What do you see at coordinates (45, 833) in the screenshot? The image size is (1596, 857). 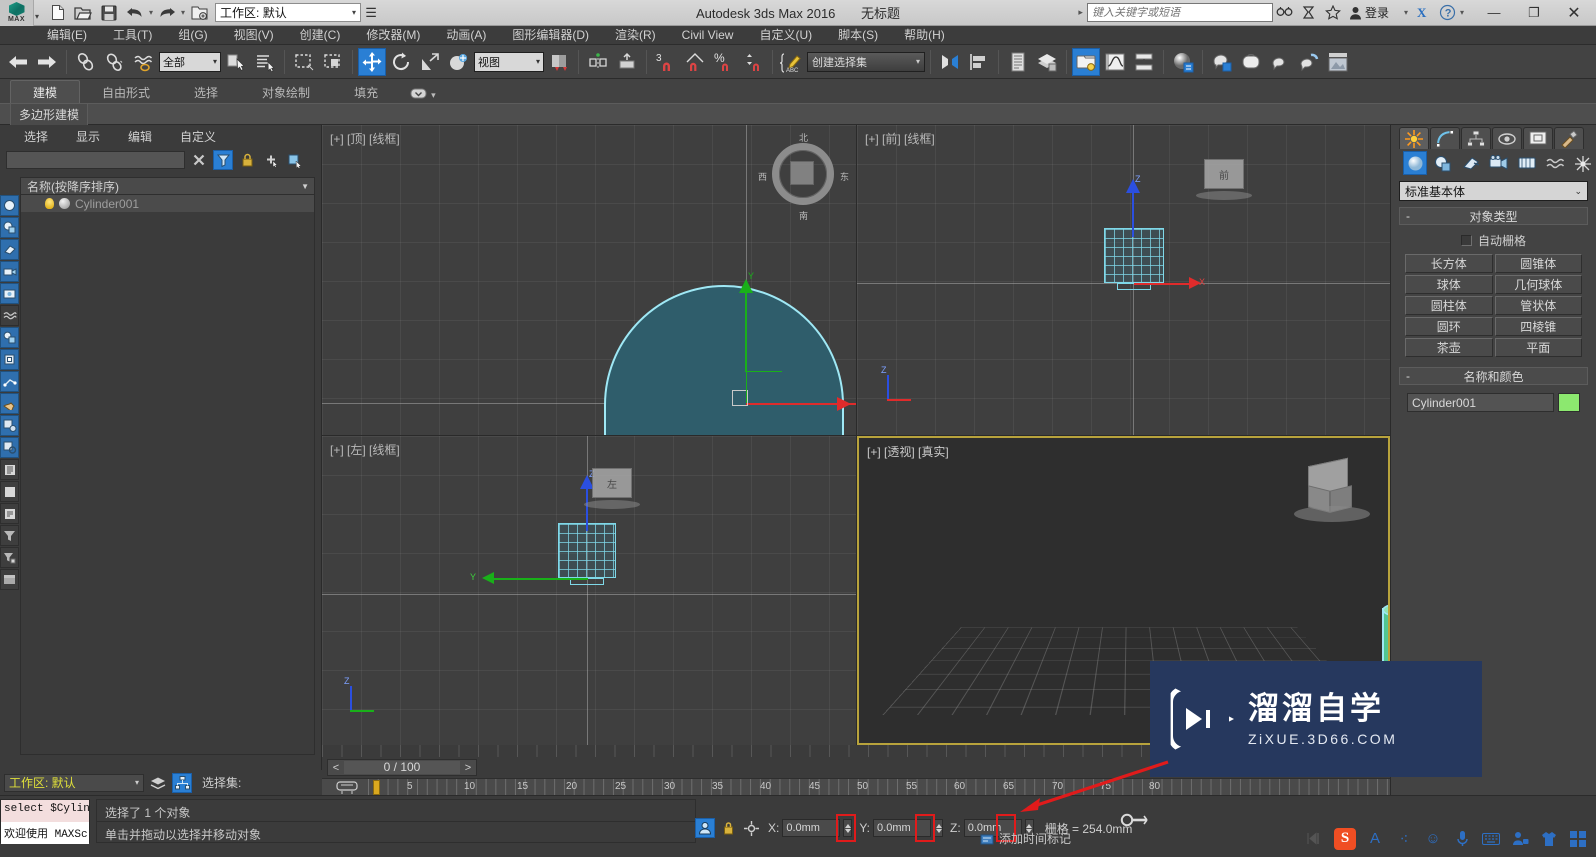 I see `listener-line-2: 欢迎使用 MAXScr` at bounding box center [45, 833].